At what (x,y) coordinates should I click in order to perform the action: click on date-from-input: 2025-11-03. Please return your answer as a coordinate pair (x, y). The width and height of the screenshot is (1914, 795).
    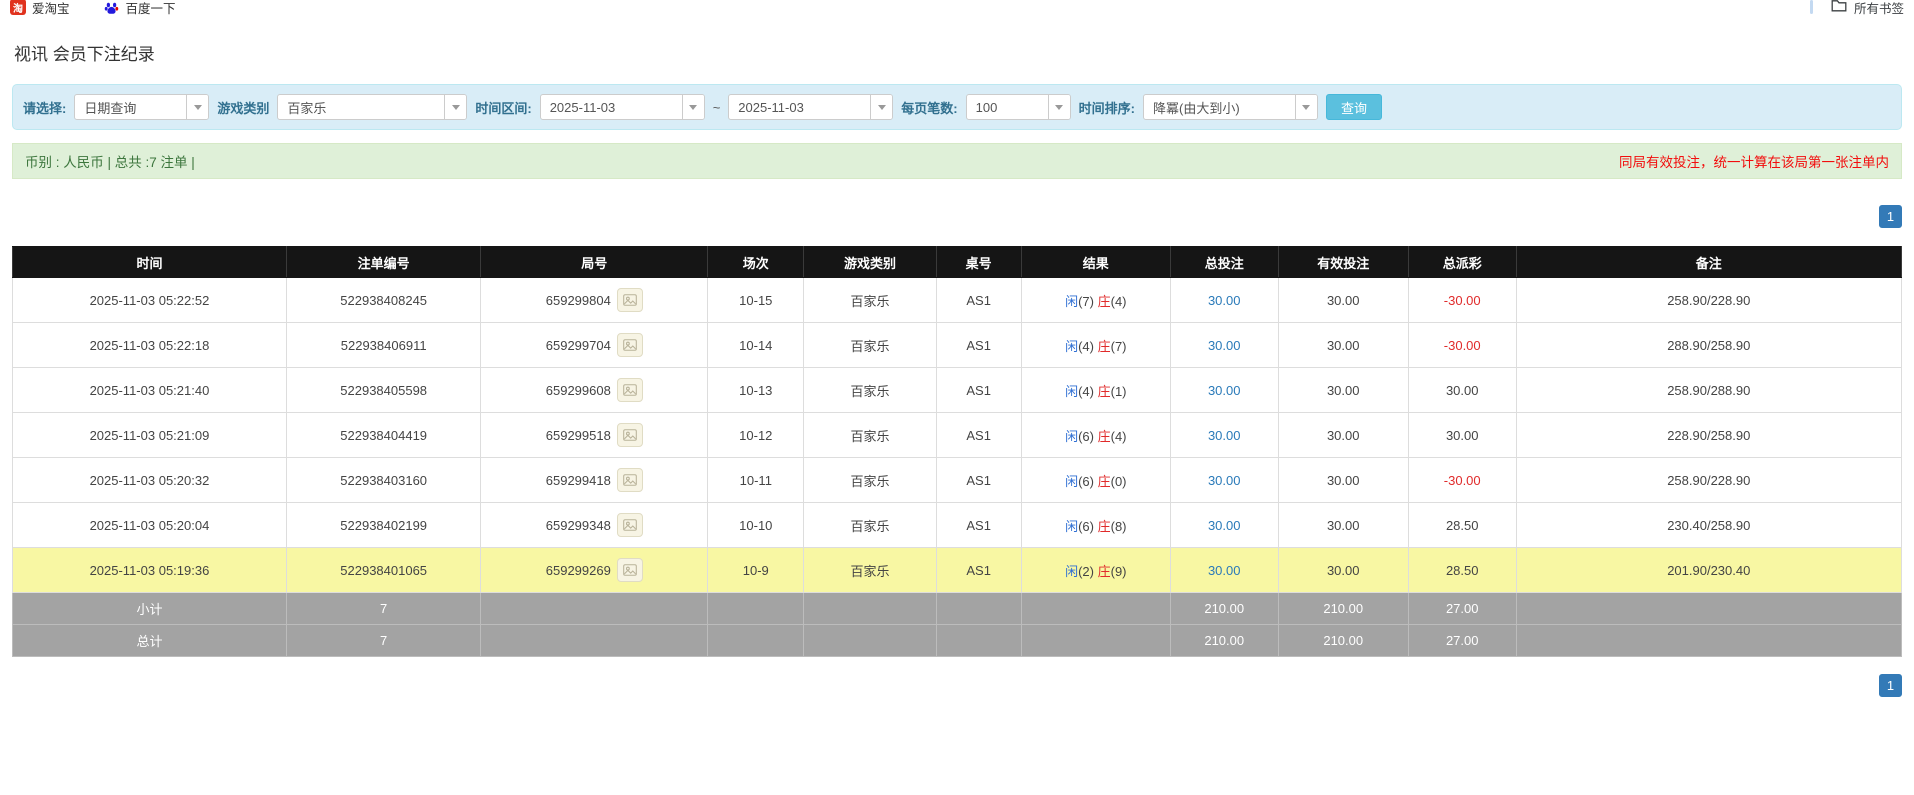
    Looking at the image, I should click on (622, 107).